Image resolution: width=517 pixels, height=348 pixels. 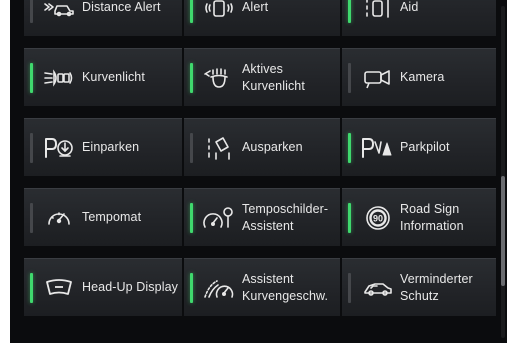 What do you see at coordinates (219, 78) in the screenshot?
I see `active-curve-light-icon` at bounding box center [219, 78].